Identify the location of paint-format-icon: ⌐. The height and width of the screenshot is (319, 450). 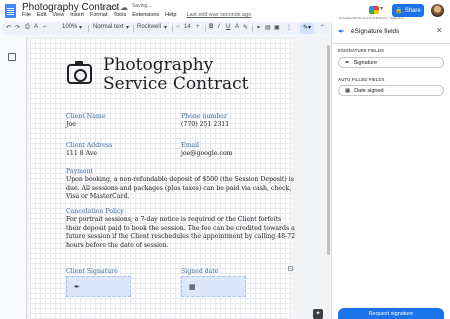
(45, 27).